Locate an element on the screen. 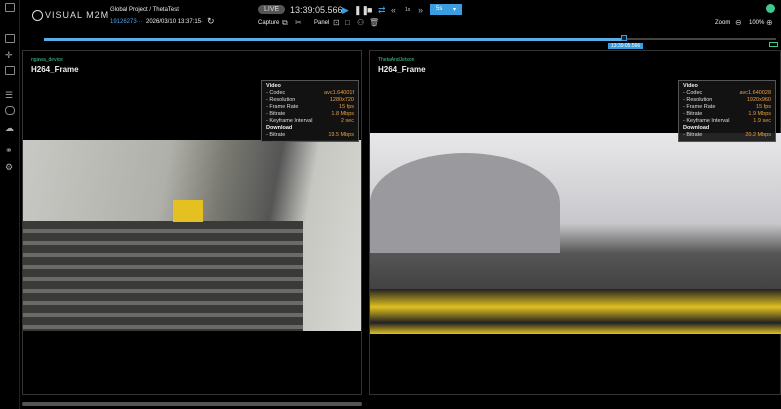 The image size is (781, 409). info-text: 1280x720 is located at coordinates (341, 100).